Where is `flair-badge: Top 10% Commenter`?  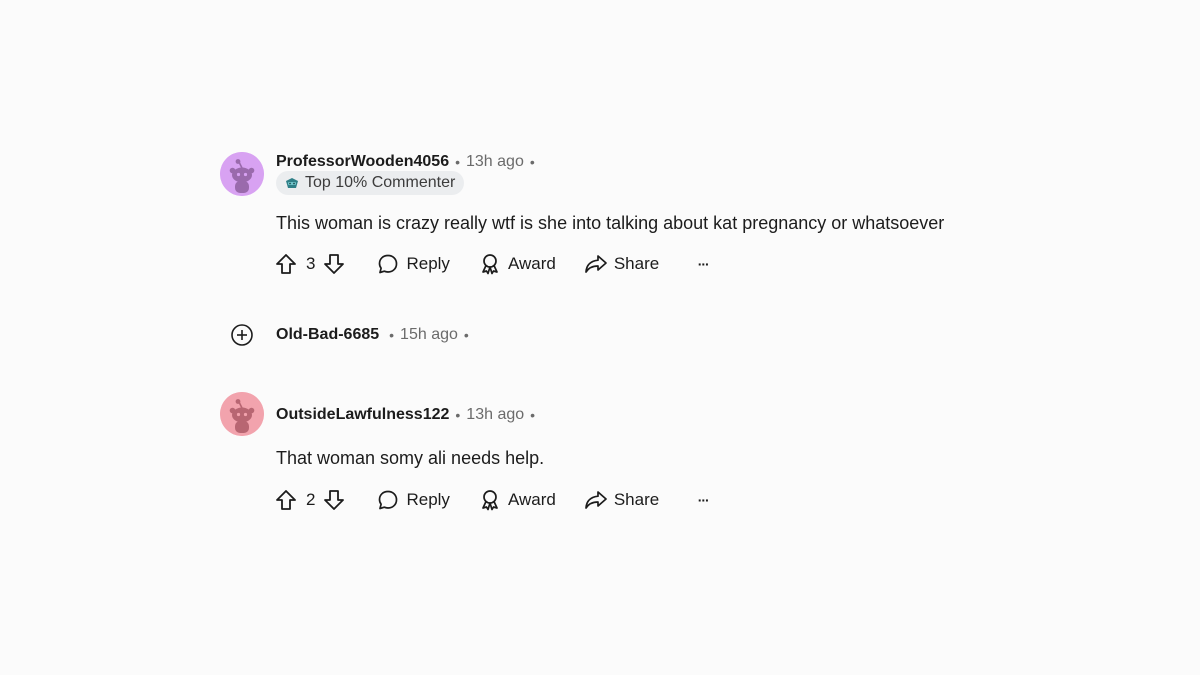
flair-badge: Top 10% Commenter is located at coordinates (370, 183).